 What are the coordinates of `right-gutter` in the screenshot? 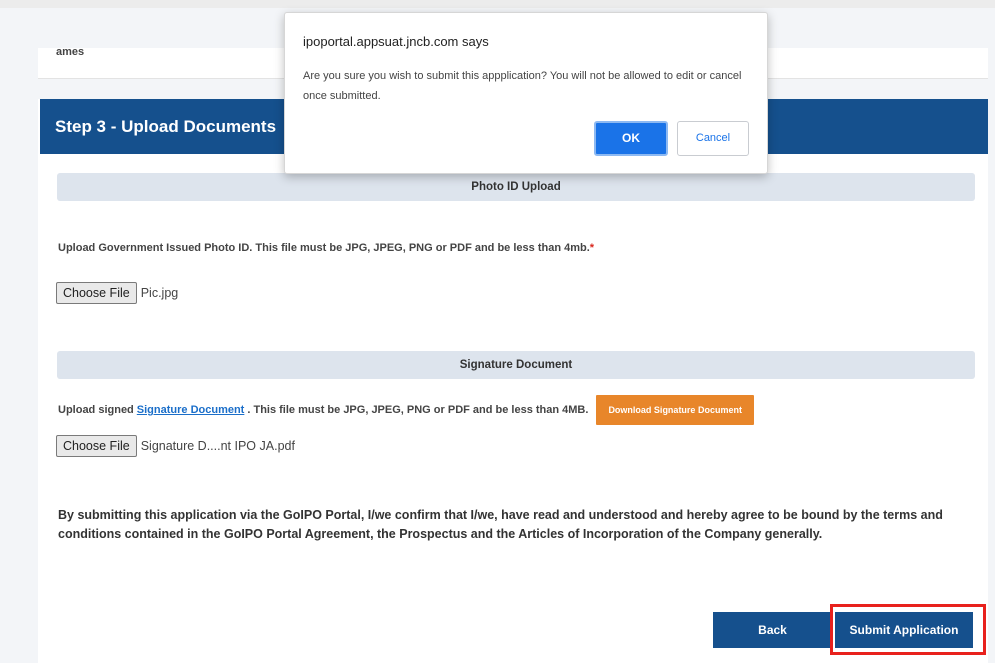 It's located at (991, 335).